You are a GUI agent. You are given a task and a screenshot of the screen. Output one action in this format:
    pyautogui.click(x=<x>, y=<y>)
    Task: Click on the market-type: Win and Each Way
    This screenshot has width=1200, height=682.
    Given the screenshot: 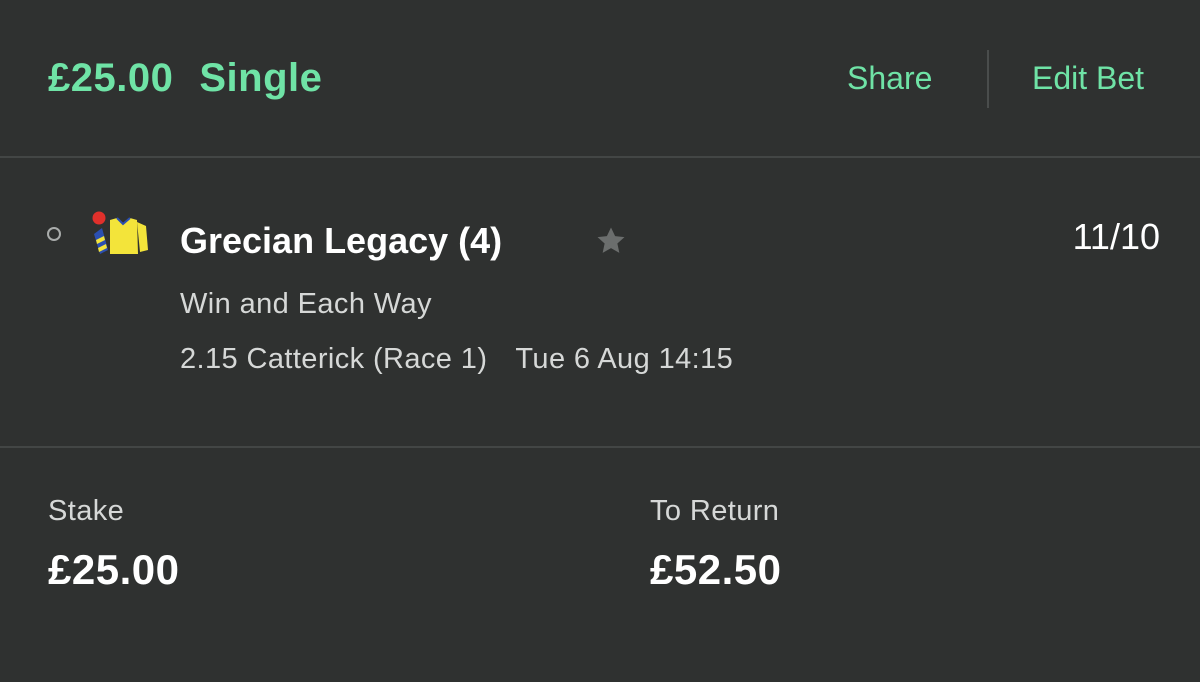 What is the action you would take?
    pyautogui.click(x=306, y=304)
    